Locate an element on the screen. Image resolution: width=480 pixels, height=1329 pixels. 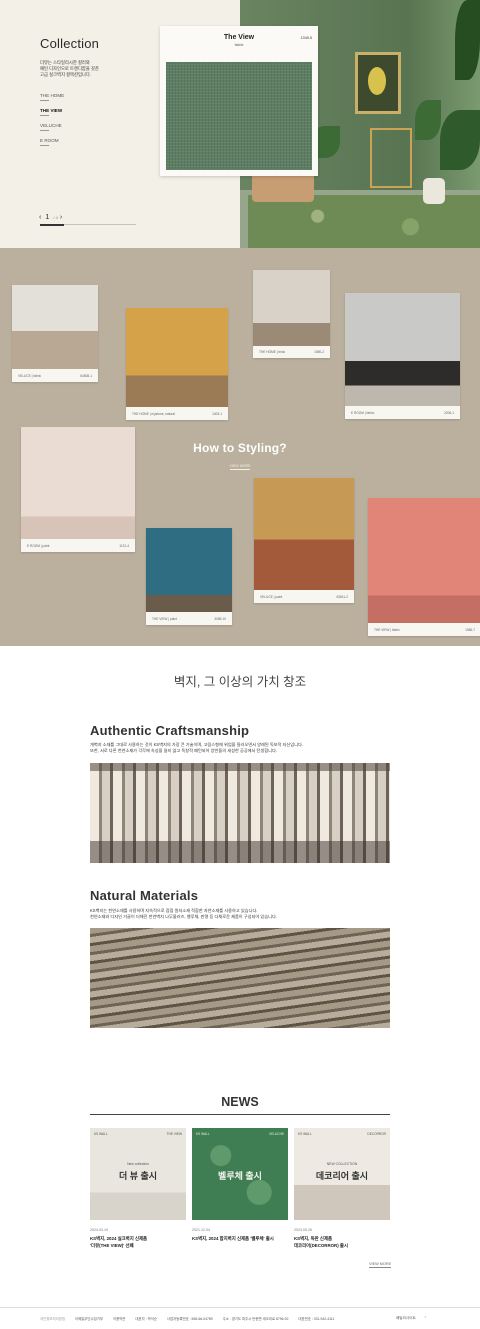
collection-menu-e-room: E ROOM is located at coordinates (80, 144).